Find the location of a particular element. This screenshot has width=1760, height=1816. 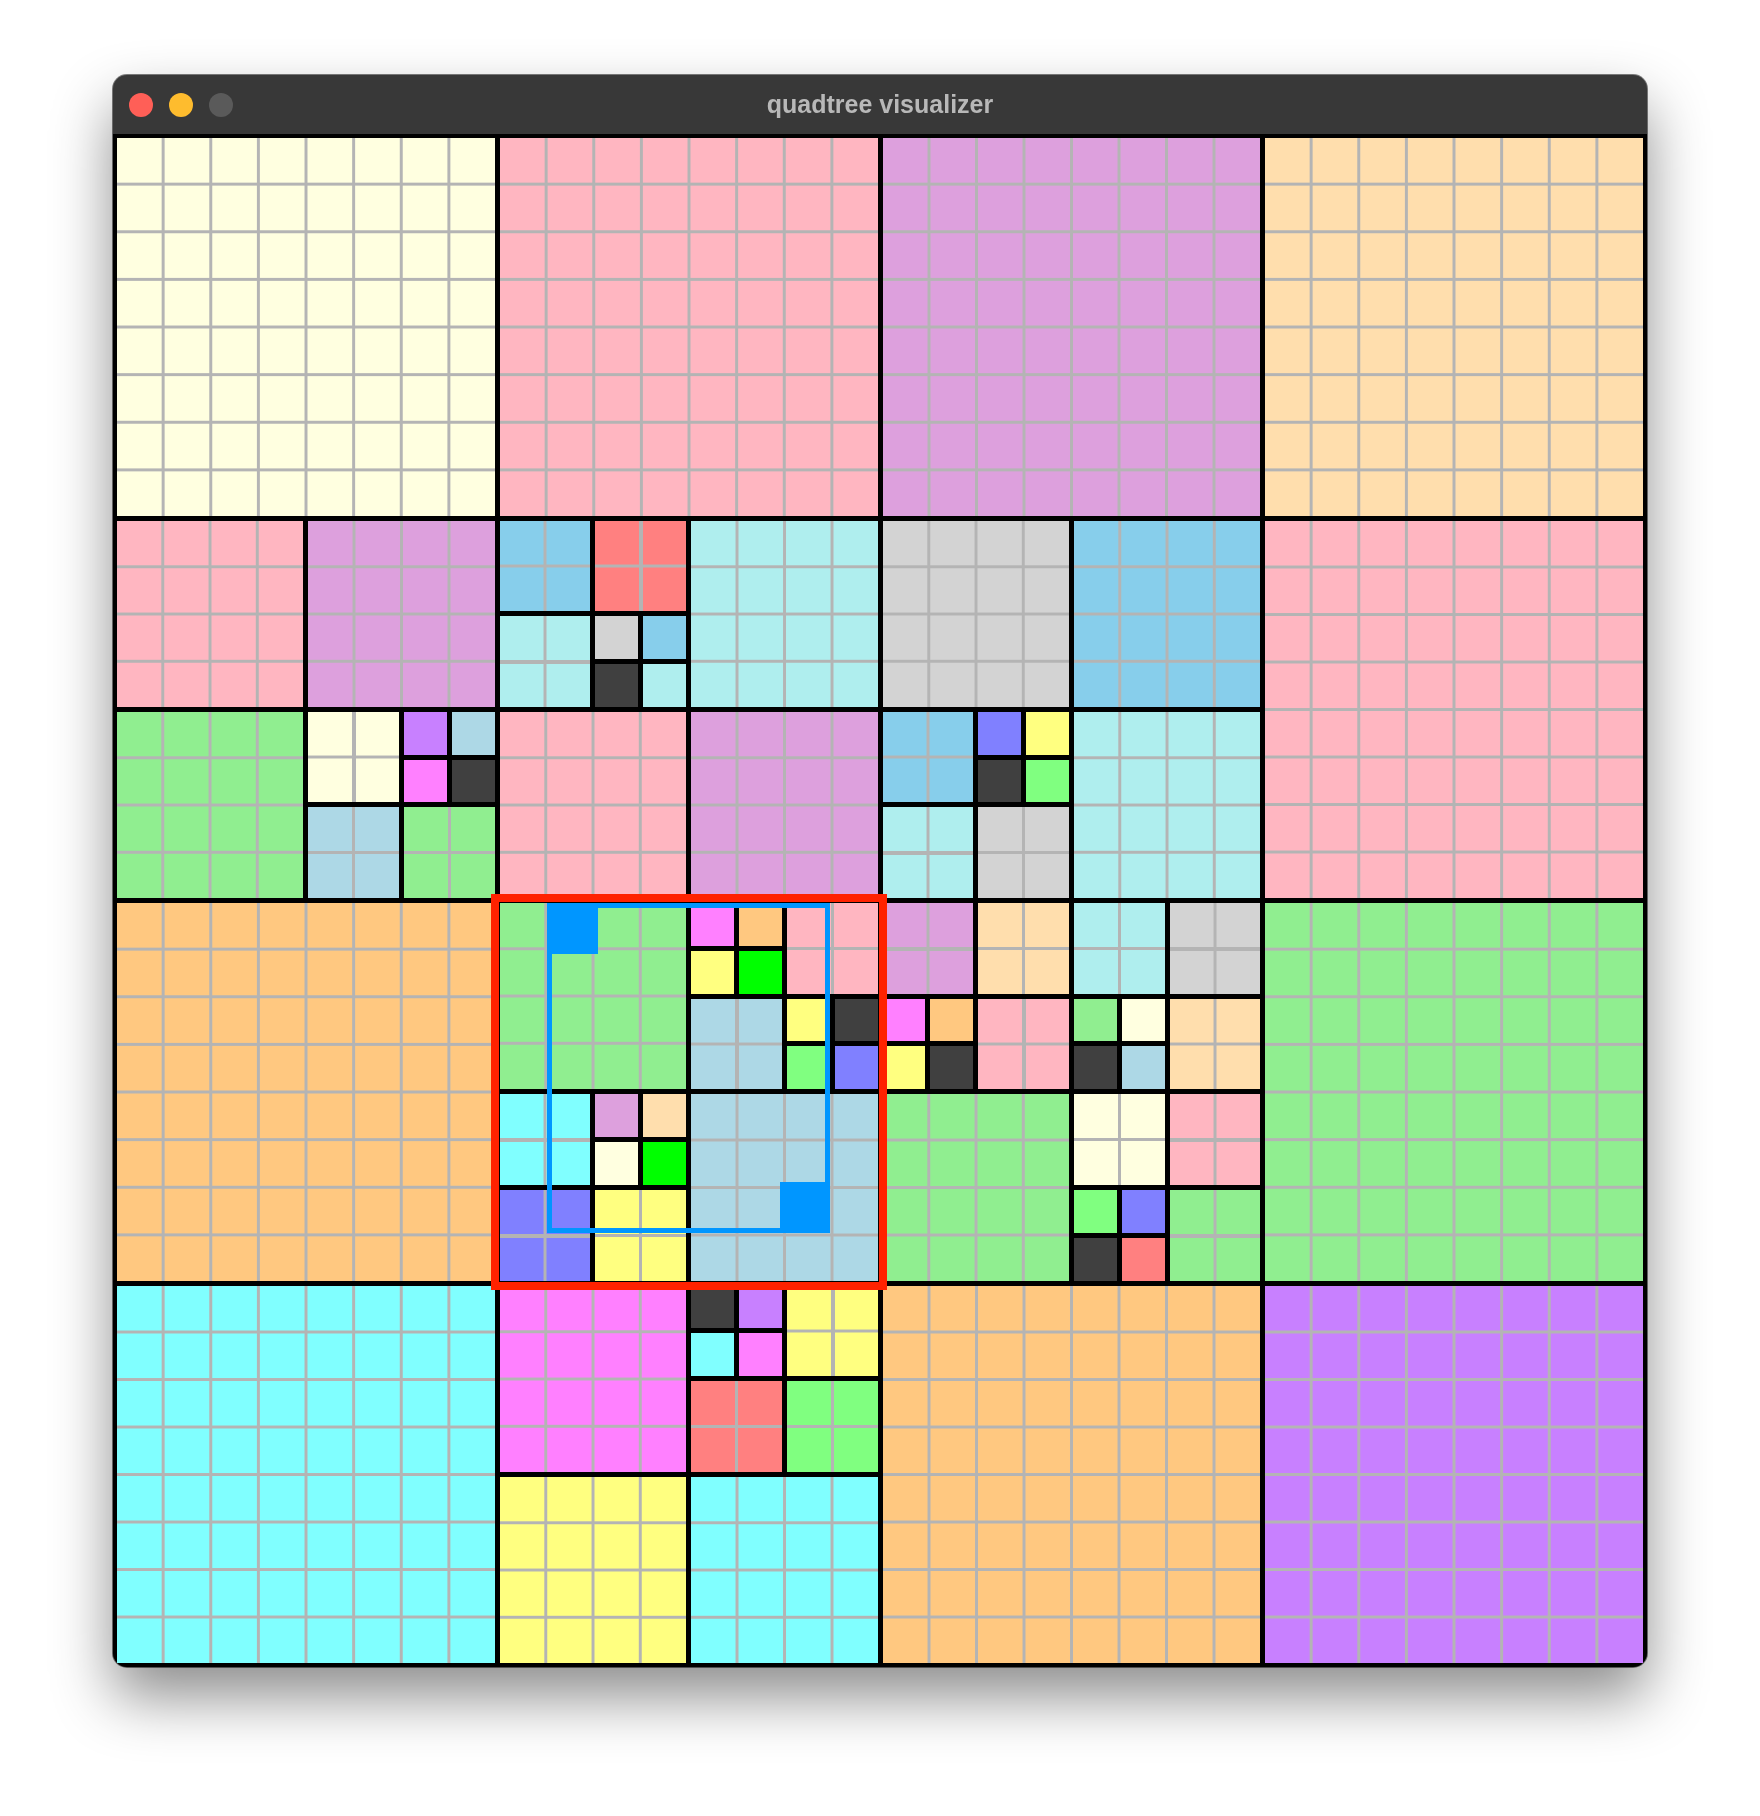

minimize-button is located at coordinates (181, 105).